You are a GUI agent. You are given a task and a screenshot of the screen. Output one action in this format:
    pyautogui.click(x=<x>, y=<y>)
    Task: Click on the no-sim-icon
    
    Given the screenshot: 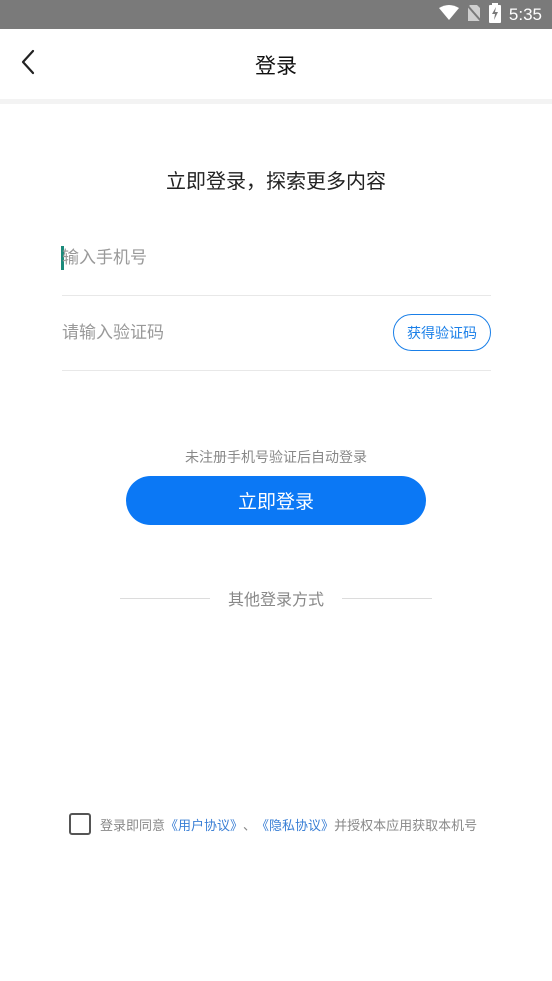 What is the action you would take?
    pyautogui.click(x=474, y=14)
    